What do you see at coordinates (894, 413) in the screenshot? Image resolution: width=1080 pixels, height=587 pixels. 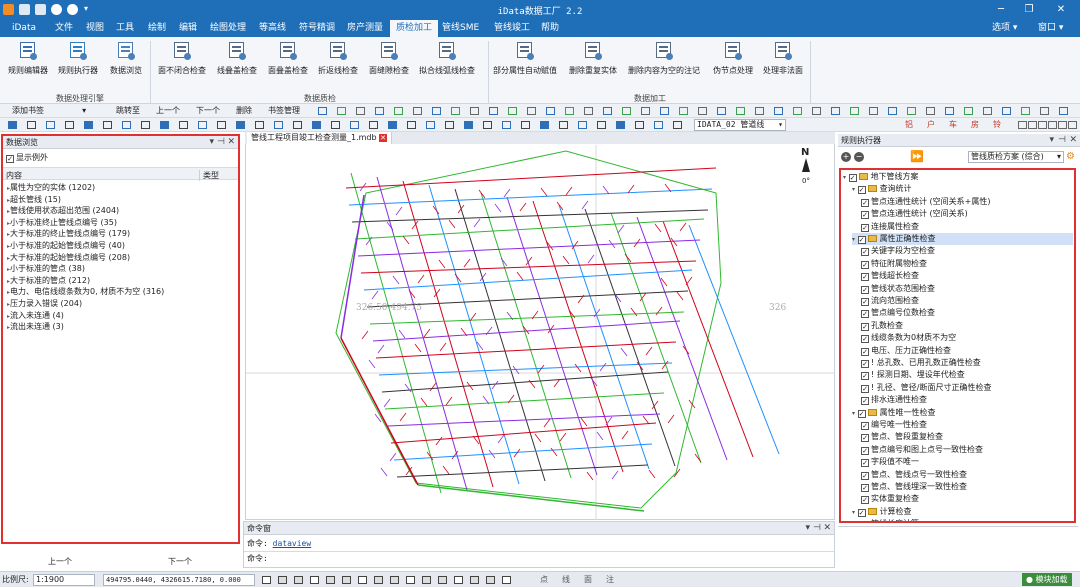 I see `rule-group-node: ▾ ✓ 属性唯一性检查` at bounding box center [894, 413].